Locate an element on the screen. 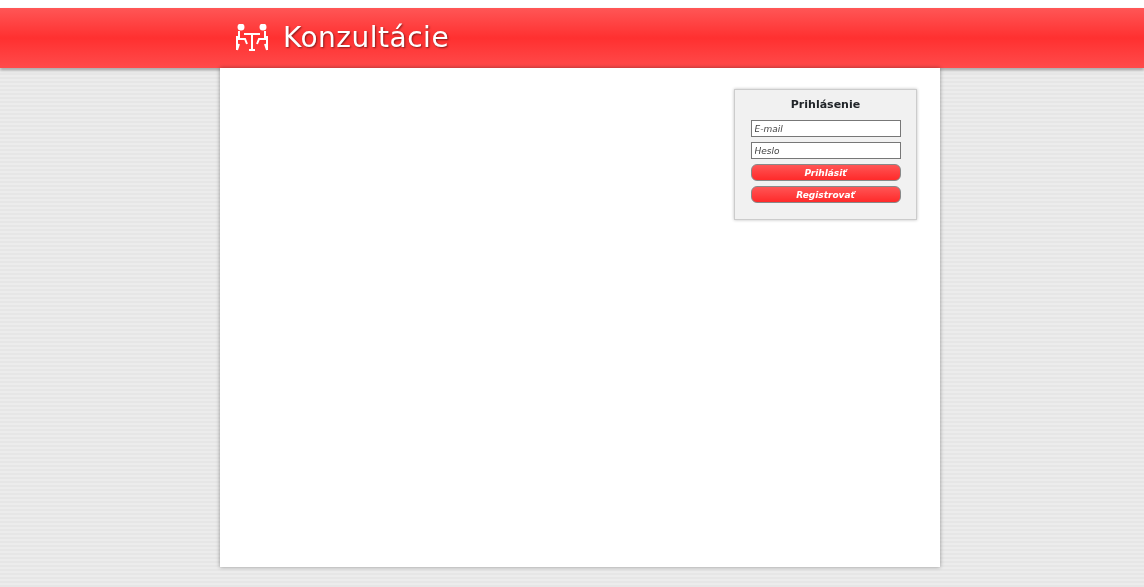 This screenshot has width=1144, height=587. input-field: Heslo is located at coordinates (825, 151).